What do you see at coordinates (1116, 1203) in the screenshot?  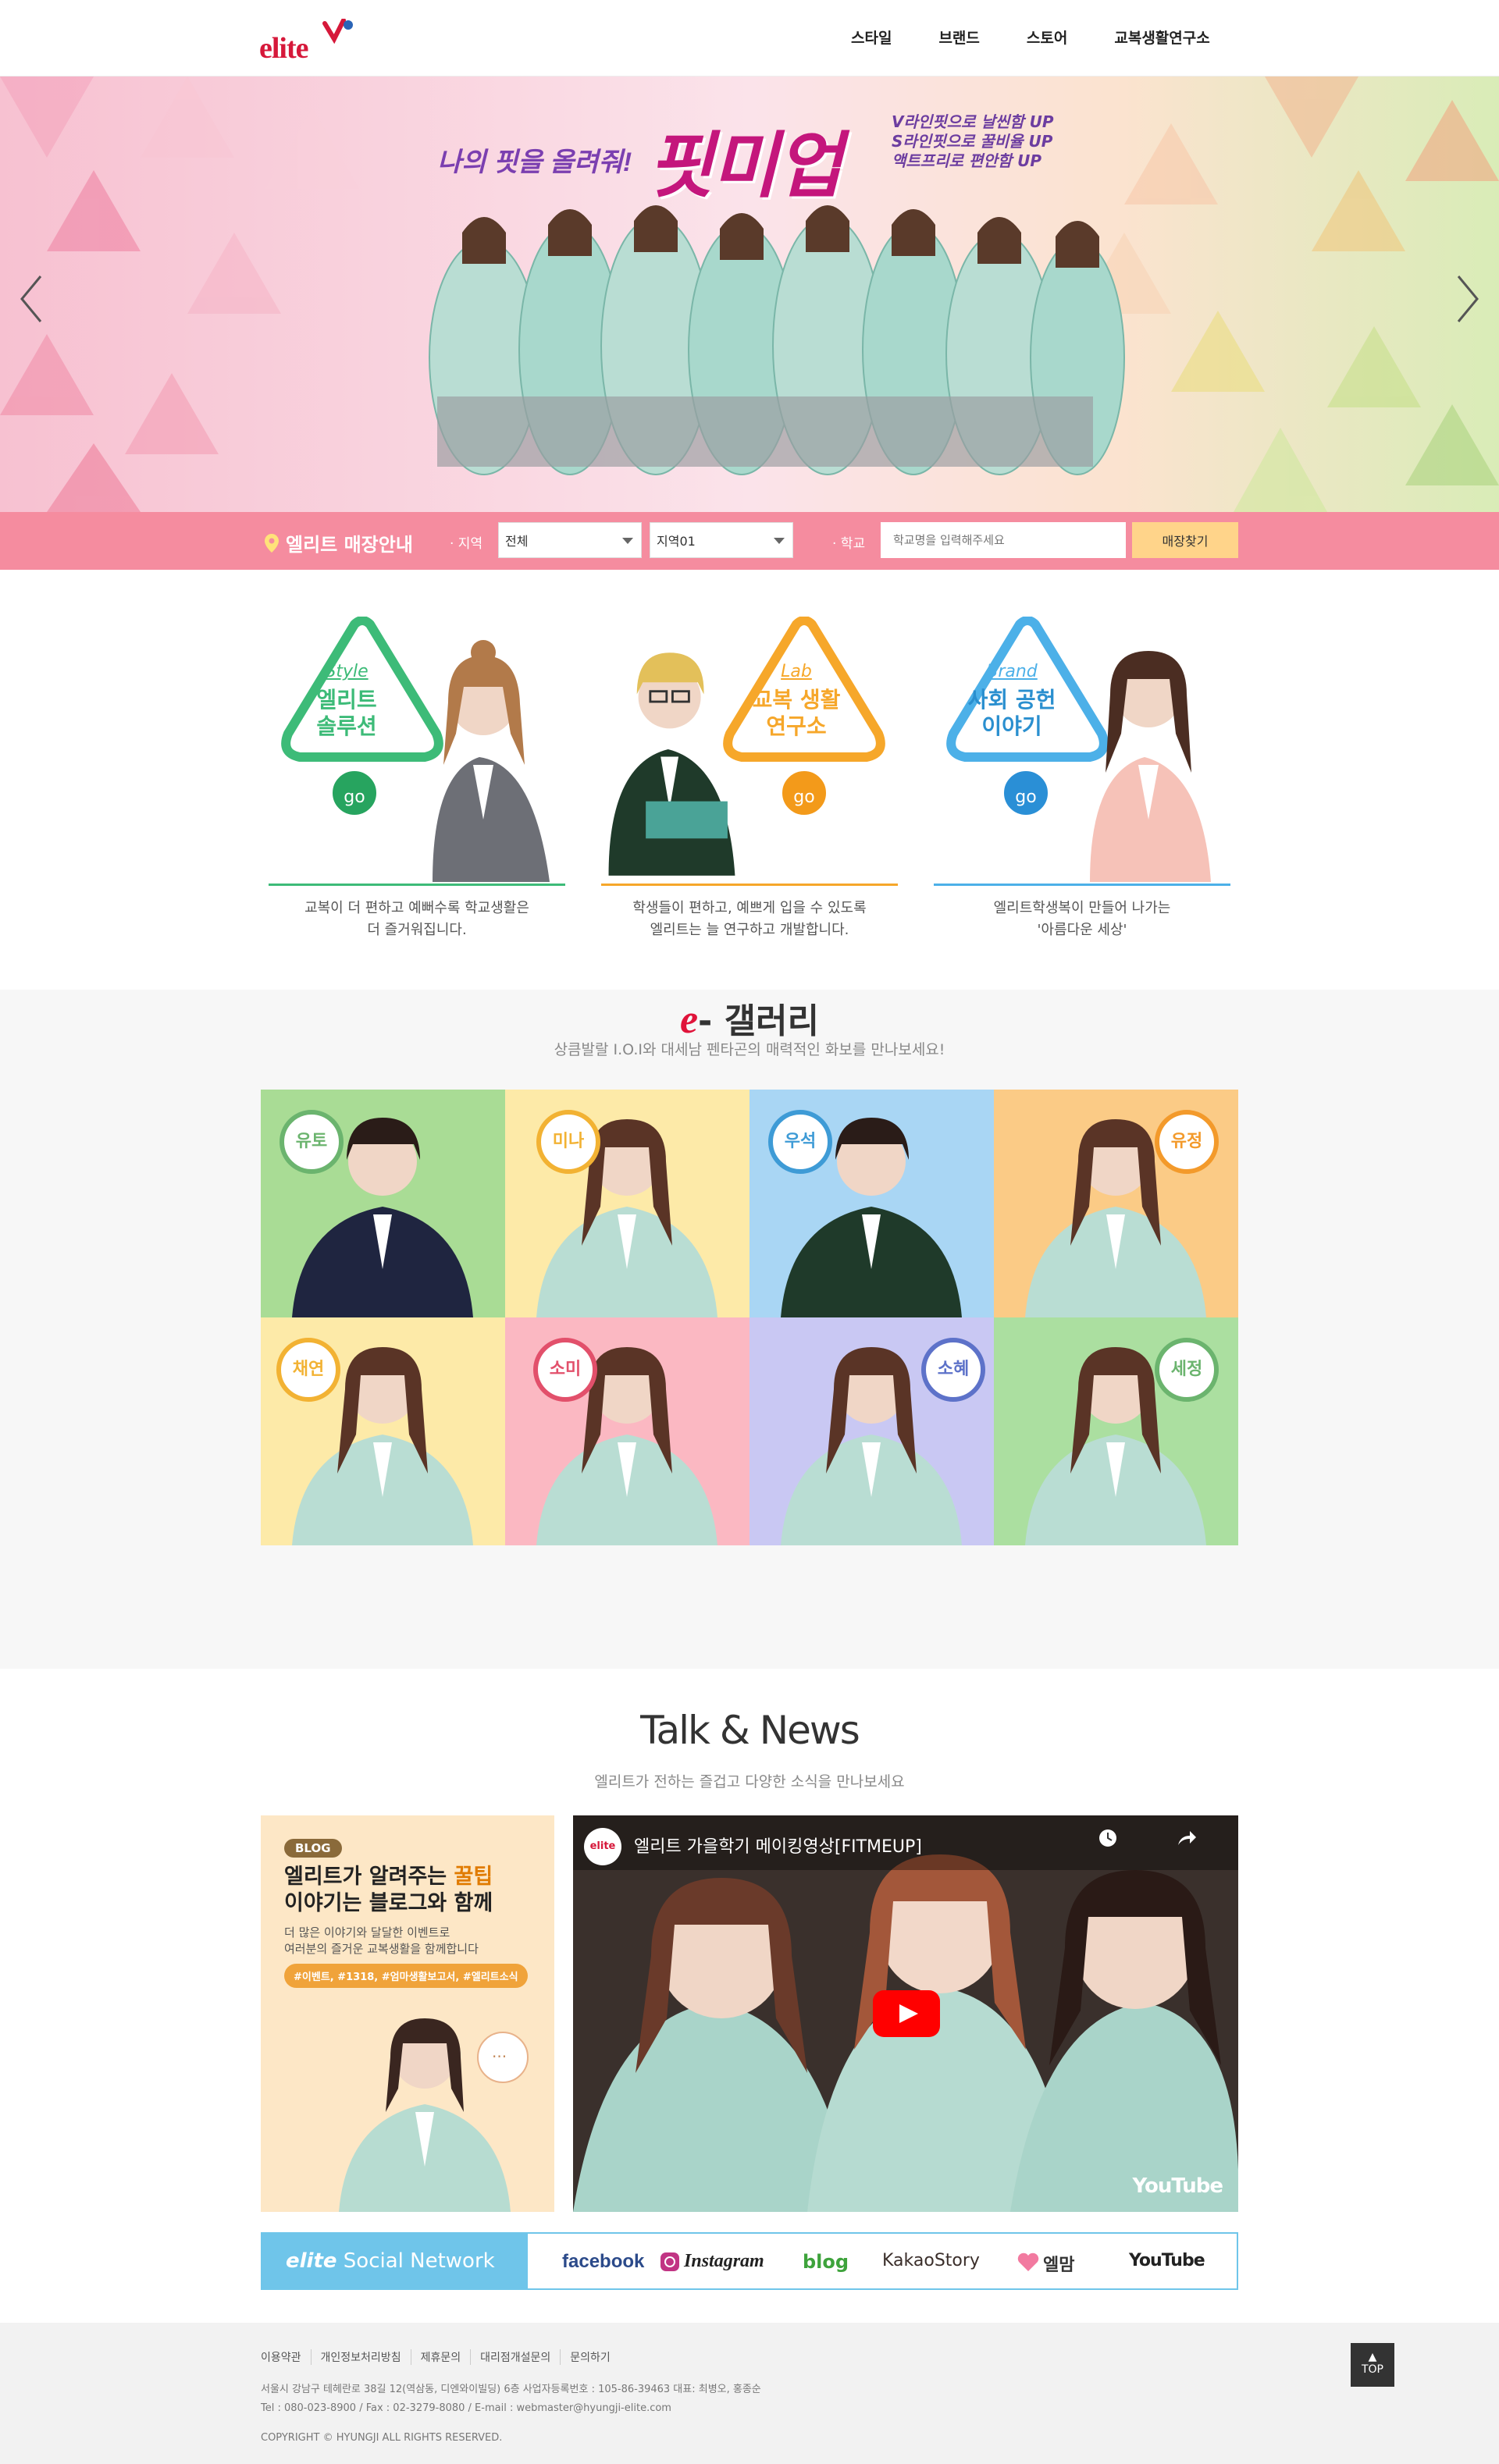 I see `gallery-tile: 유정` at bounding box center [1116, 1203].